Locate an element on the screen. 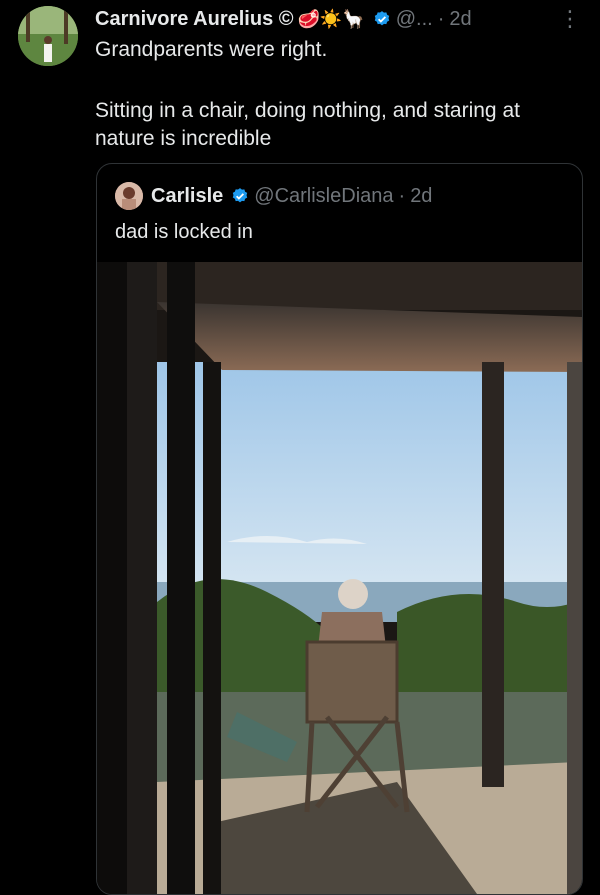  author-name: Carnivore Aurelius © is located at coordinates (194, 19).